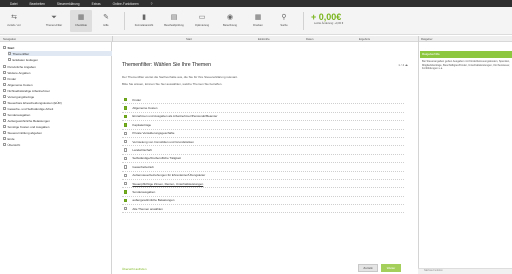 The width and height of the screenshot is (512, 274). I want to click on nav-item-weitere-angaben: Weitere Angaben, so click(16, 72).